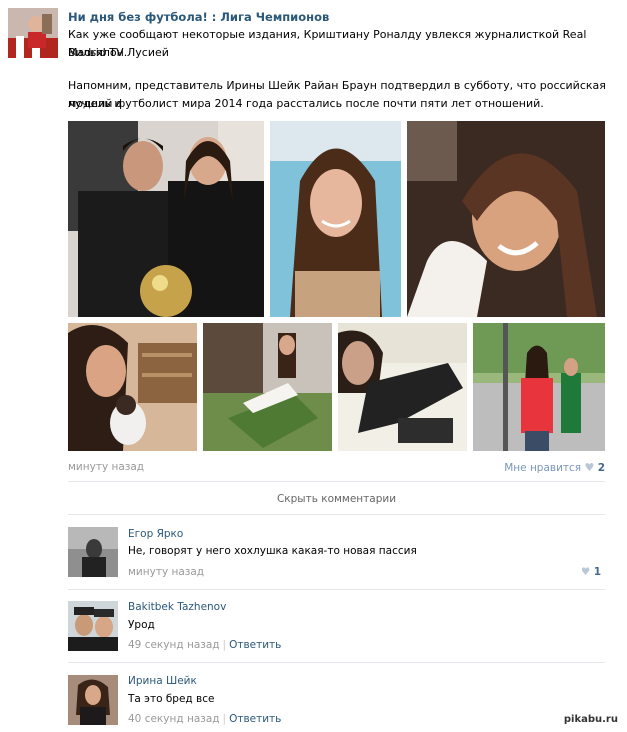  What do you see at coordinates (177, 607) in the screenshot?
I see `comment-author: Bakitbek Tazhenov` at bounding box center [177, 607].